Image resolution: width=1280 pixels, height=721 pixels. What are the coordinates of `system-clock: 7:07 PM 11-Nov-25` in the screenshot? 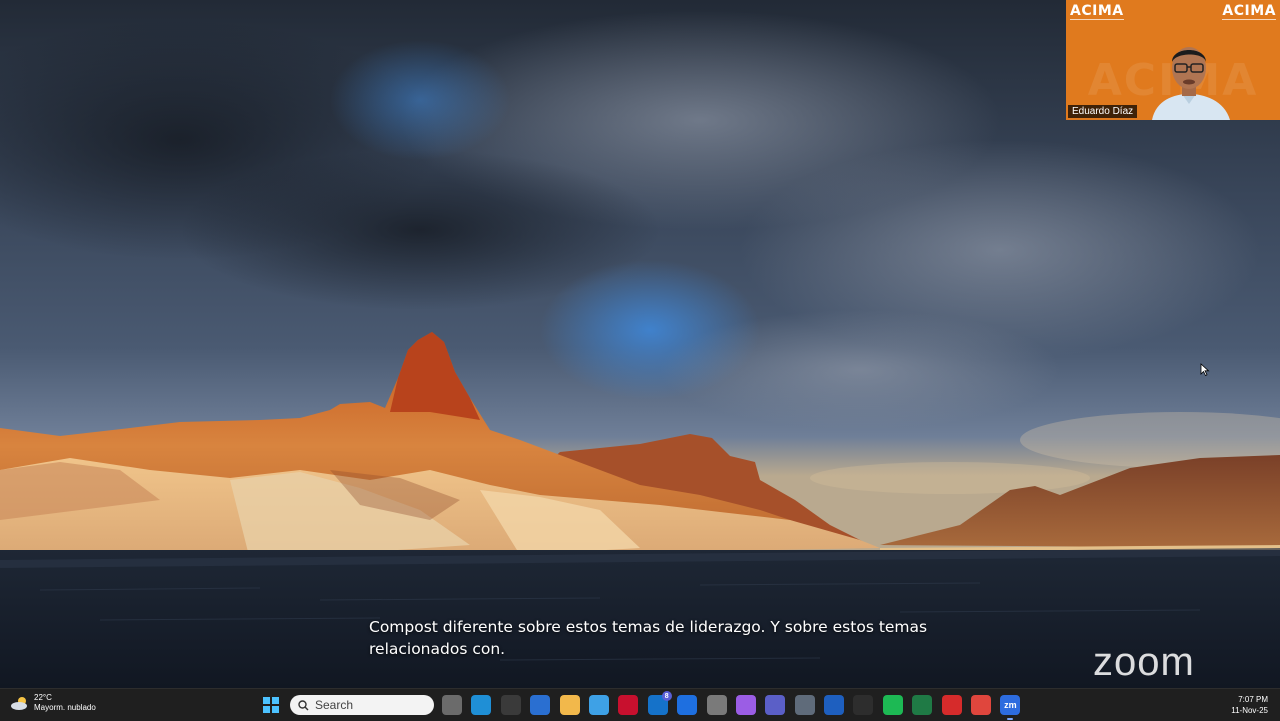 It's located at (1249, 705).